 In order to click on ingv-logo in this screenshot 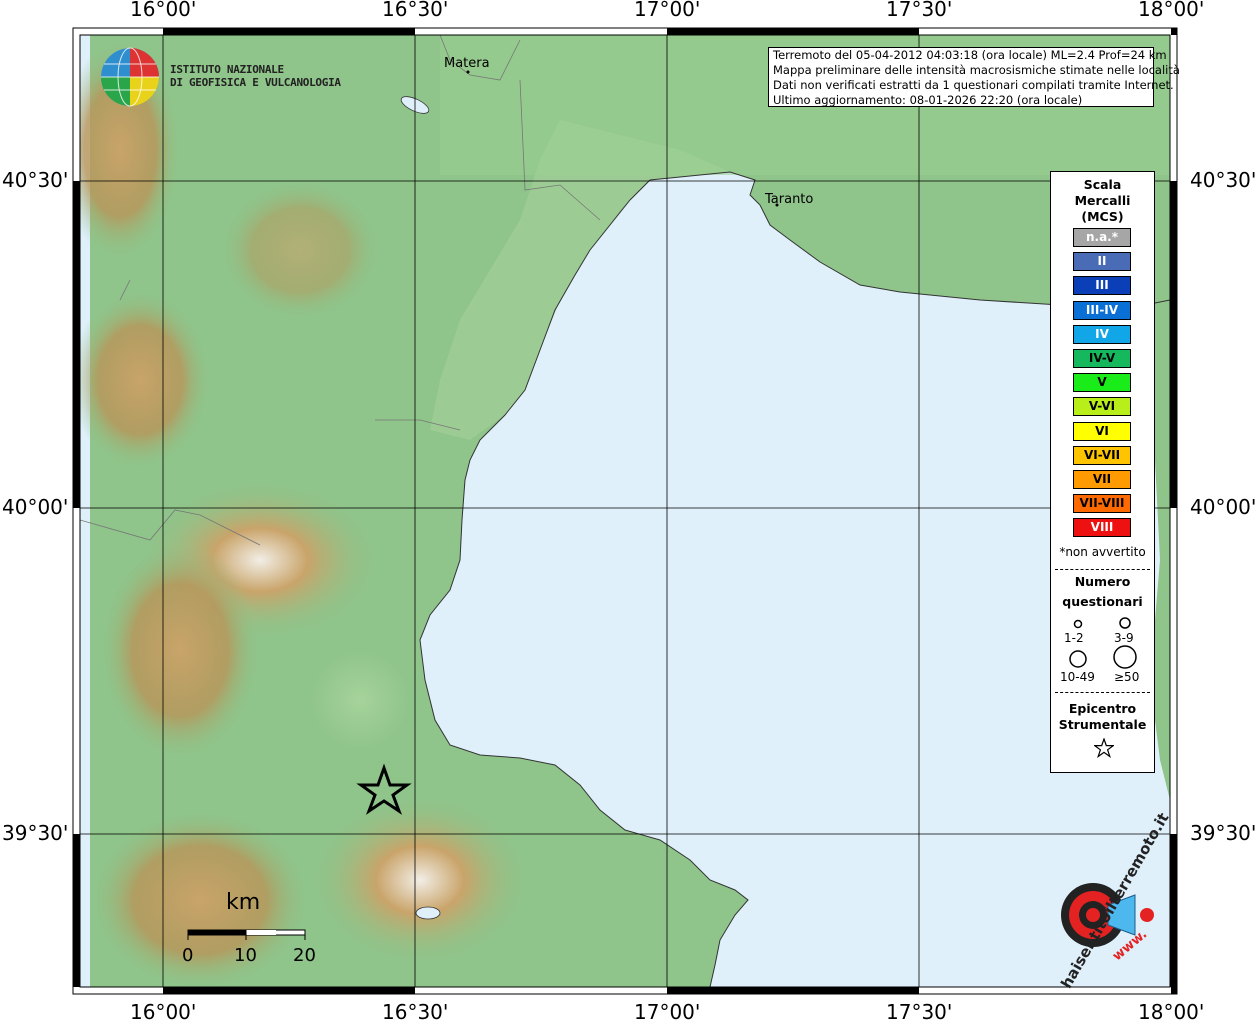, I will do `click(130, 77)`.